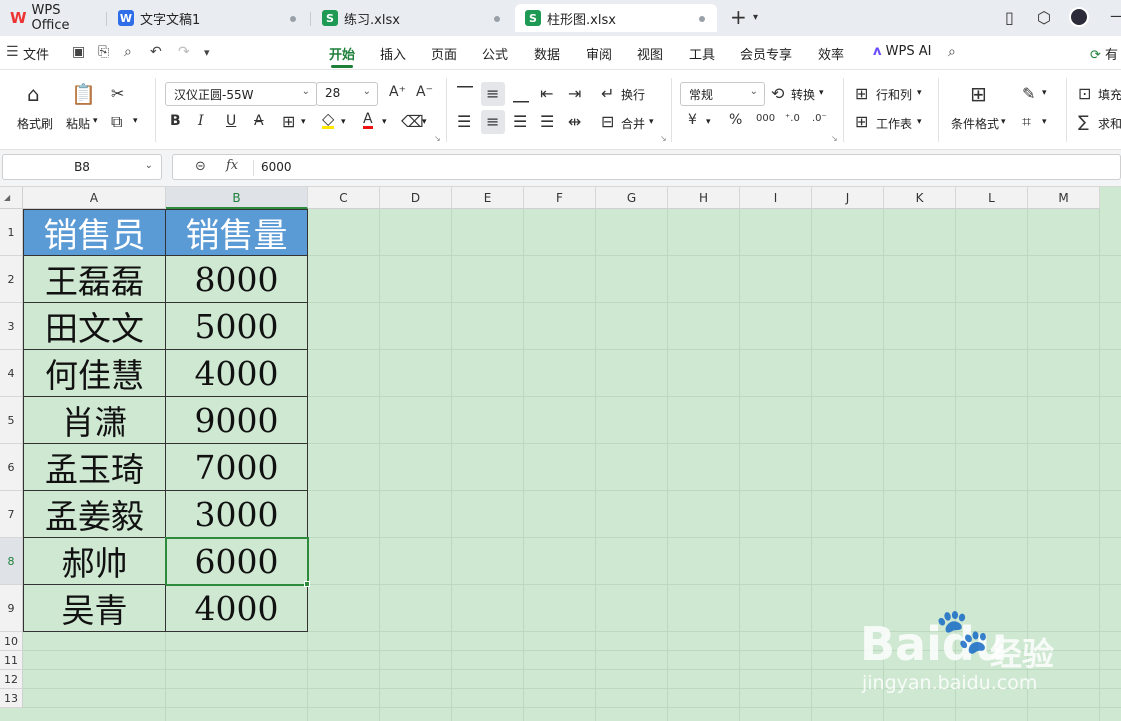 Image resolution: width=1121 pixels, height=721 pixels. What do you see at coordinates (237, 279) in the screenshot?
I see `table-cell: 8000` at bounding box center [237, 279].